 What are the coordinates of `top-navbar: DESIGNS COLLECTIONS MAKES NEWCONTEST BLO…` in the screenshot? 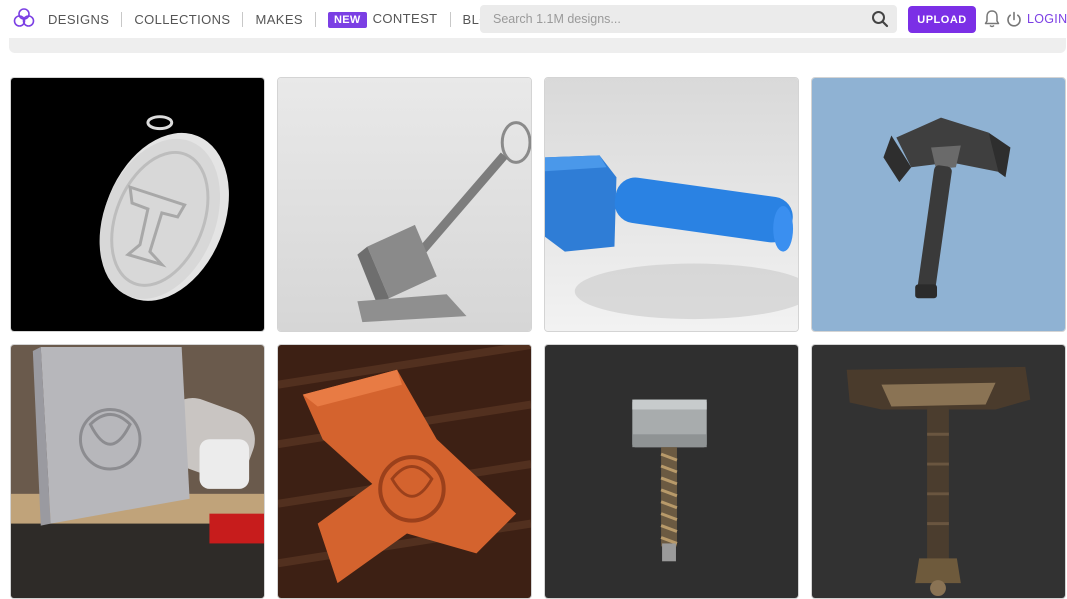 It's located at (533, 19).